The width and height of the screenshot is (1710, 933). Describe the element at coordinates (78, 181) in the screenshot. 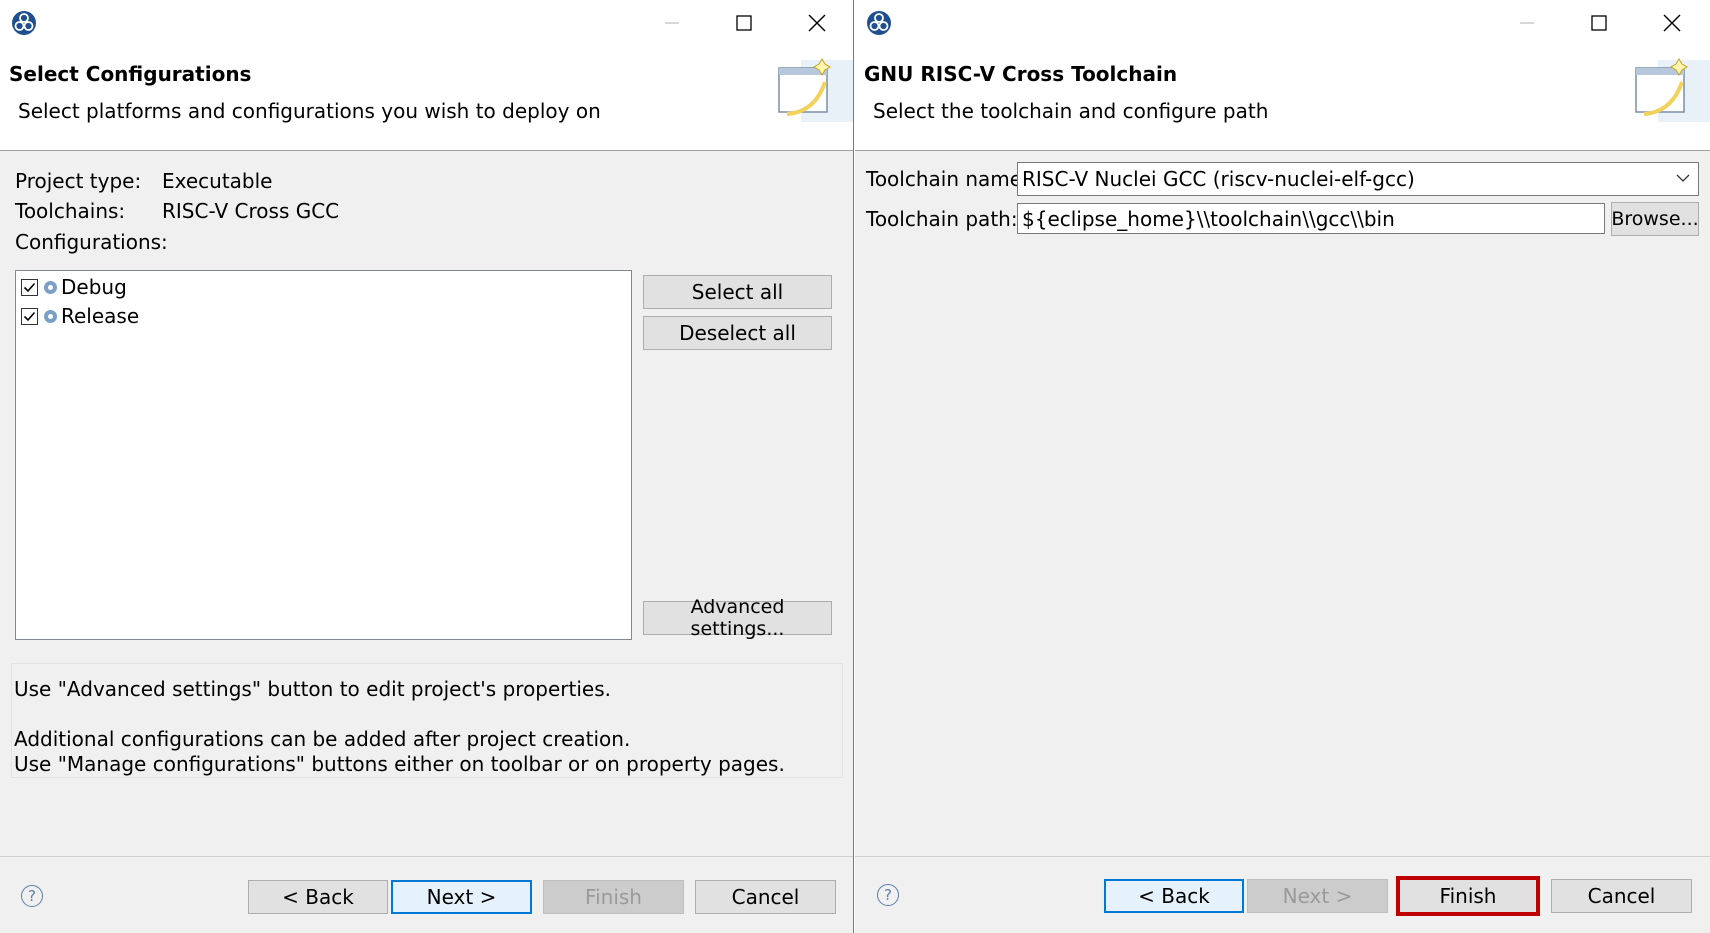

I see `project-type-label: Project type:` at that location.